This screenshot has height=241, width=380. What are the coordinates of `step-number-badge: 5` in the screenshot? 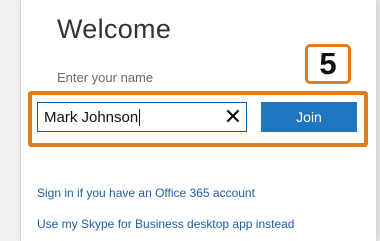 It's located at (328, 64).